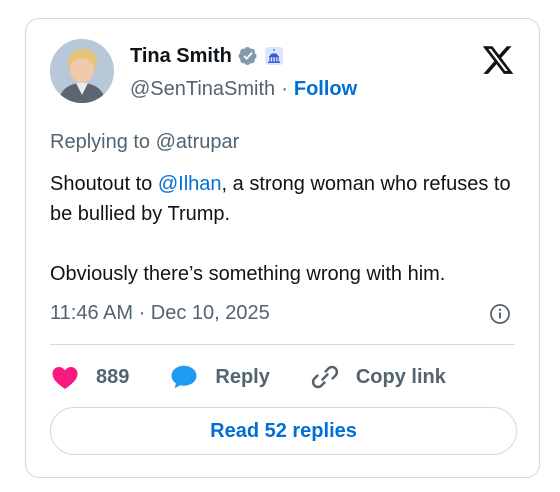  What do you see at coordinates (324, 377) in the screenshot?
I see `link-icon` at bounding box center [324, 377].